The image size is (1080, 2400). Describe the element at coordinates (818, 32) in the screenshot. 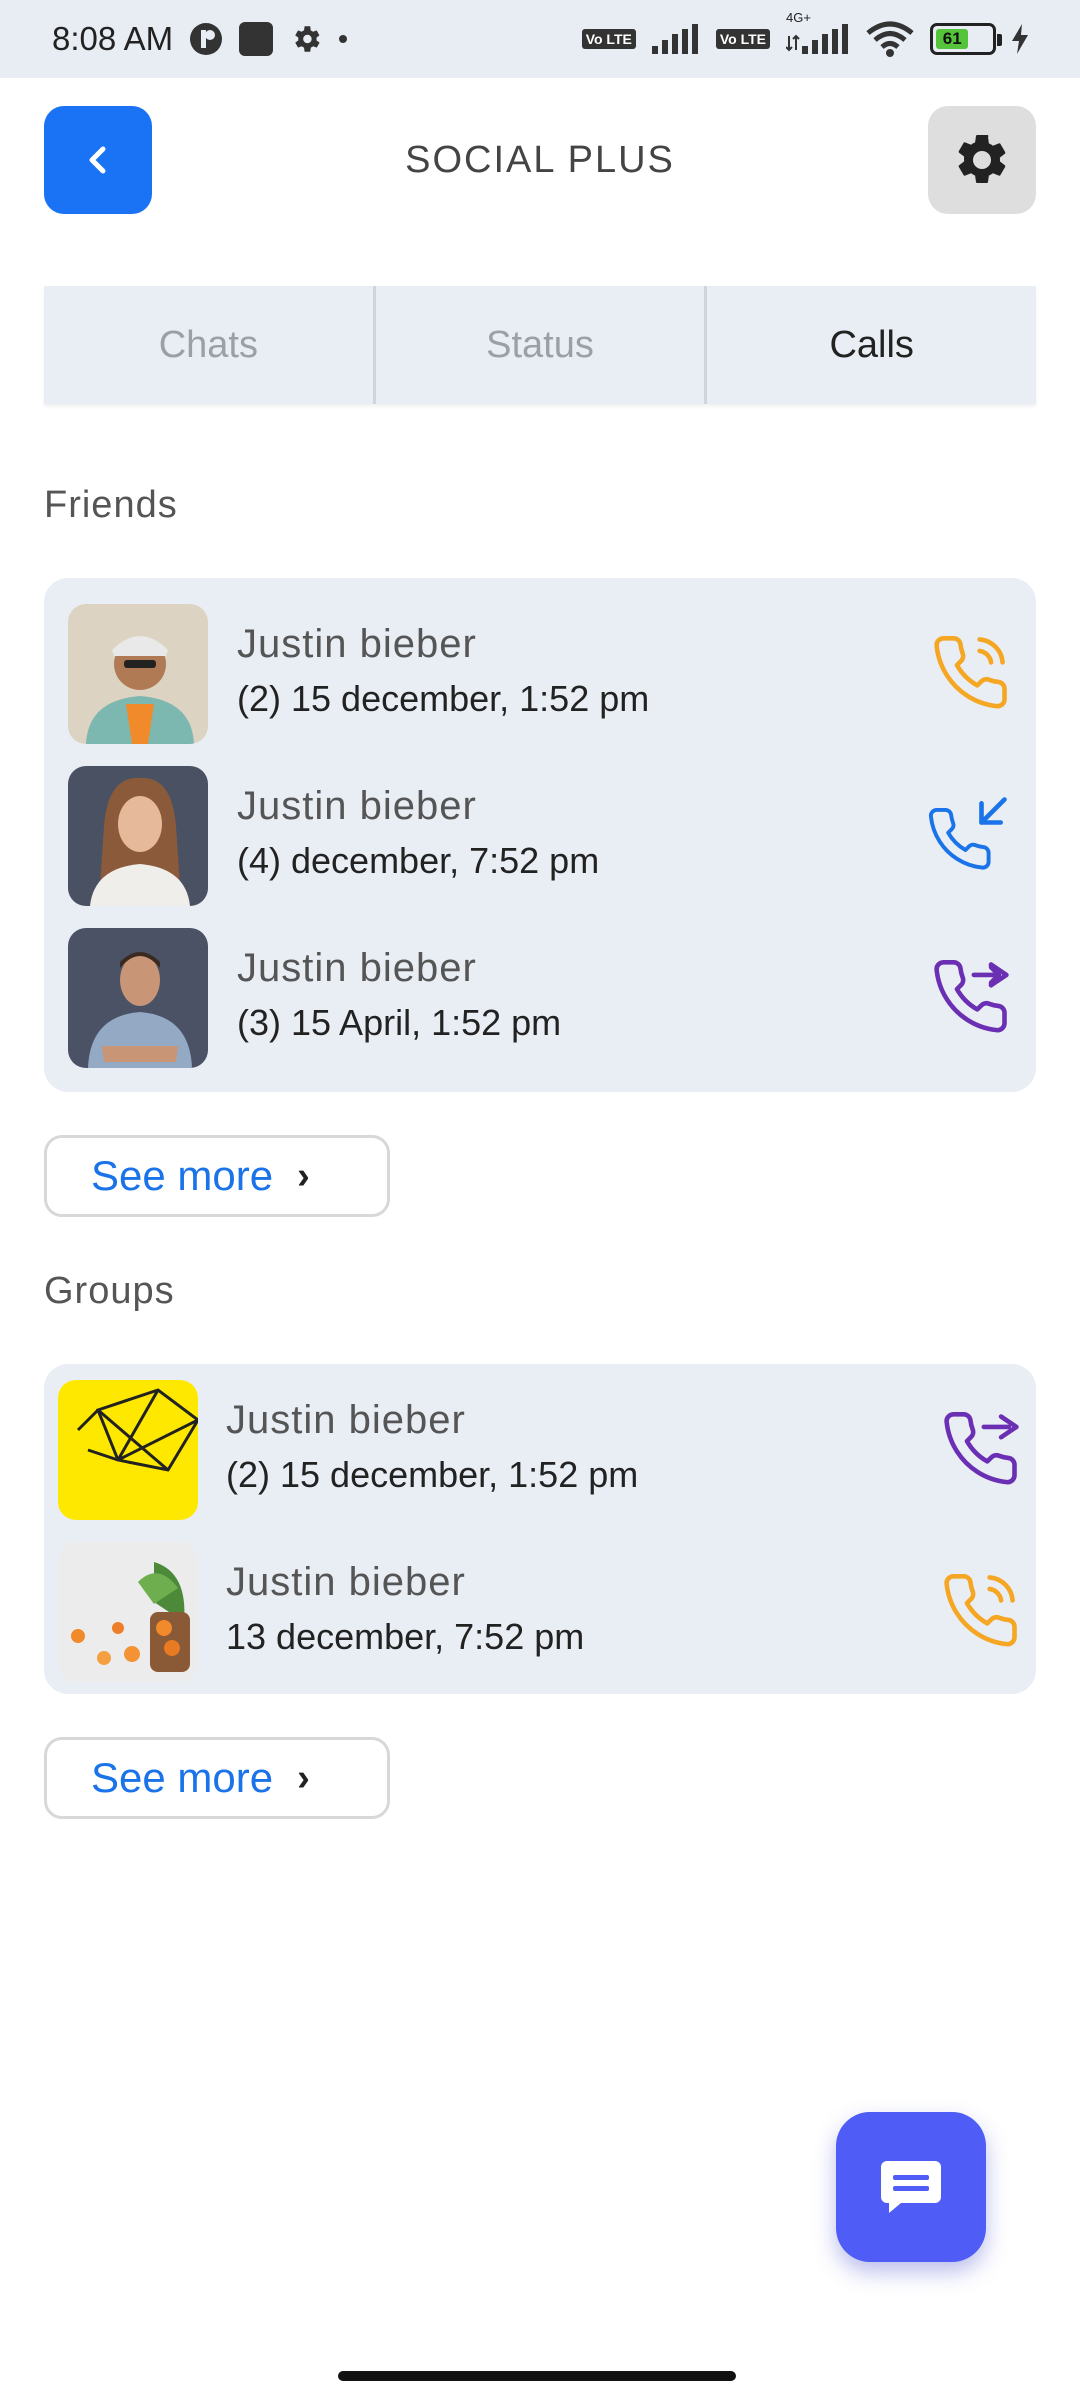

I see `signal-2-icon: 4G+` at that location.